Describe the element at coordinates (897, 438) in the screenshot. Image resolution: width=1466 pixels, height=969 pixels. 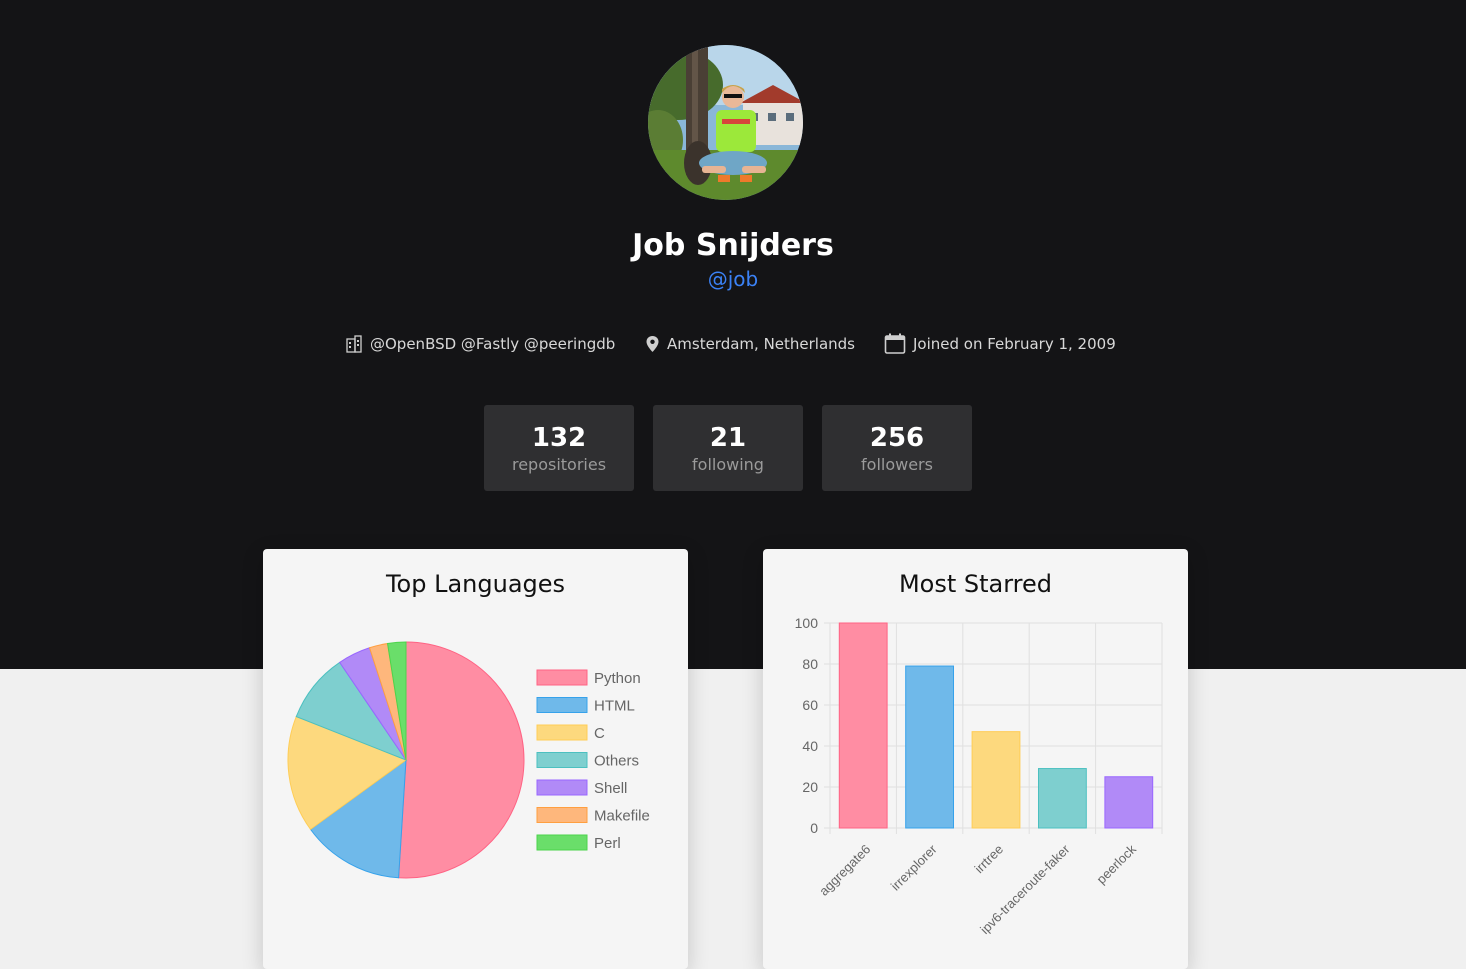
I see `followers-count: 256` at that location.